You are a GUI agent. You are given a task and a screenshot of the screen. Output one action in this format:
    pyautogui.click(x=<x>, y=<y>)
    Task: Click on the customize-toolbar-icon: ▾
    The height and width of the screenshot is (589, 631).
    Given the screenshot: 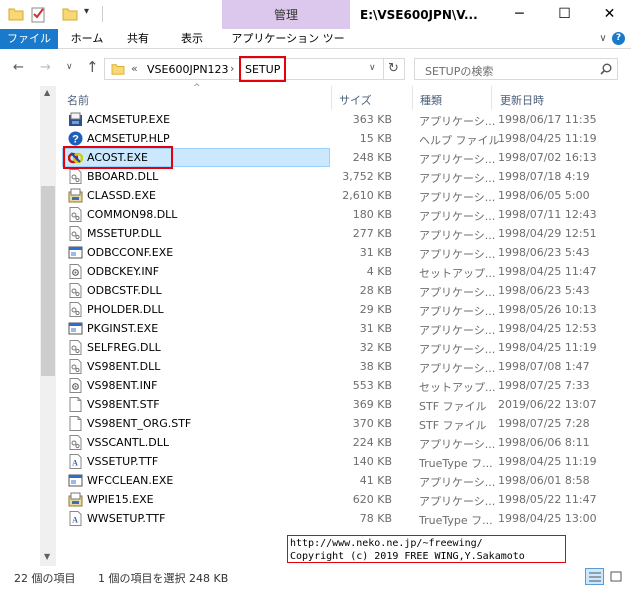 What is the action you would take?
    pyautogui.click(x=86, y=11)
    